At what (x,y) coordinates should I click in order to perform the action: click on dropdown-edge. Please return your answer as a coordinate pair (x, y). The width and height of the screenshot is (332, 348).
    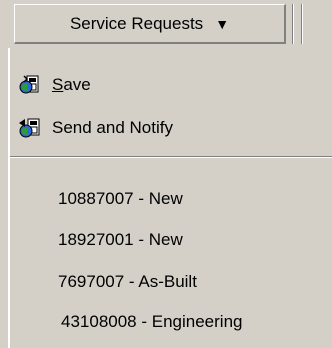
    Looking at the image, I should click on (9, 198).